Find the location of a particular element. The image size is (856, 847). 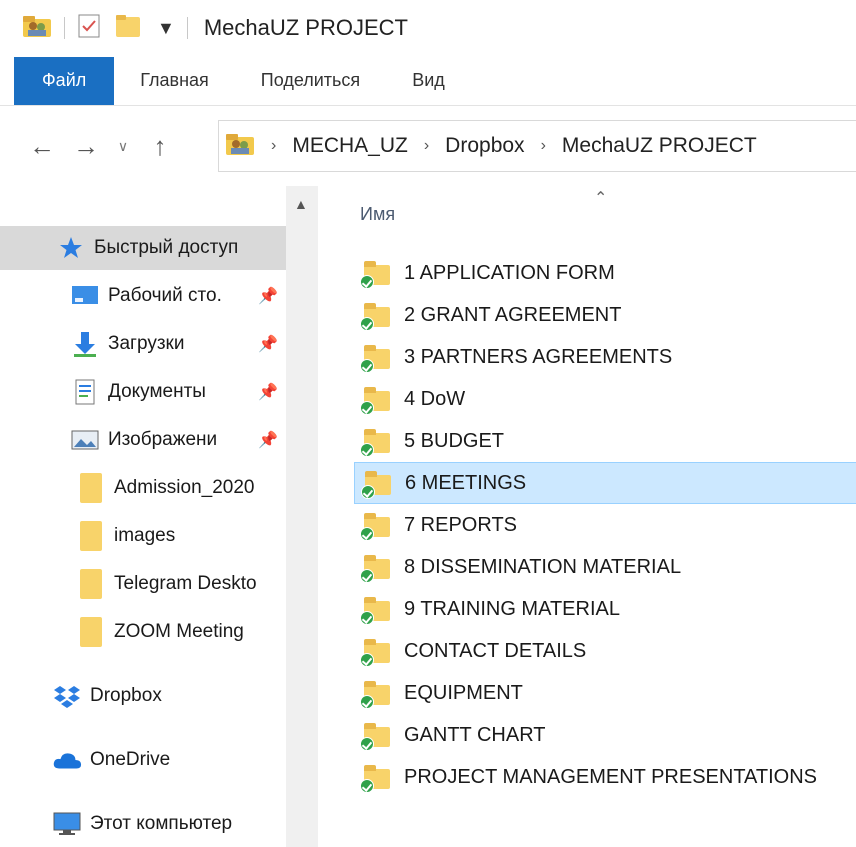

properties-icon is located at coordinates (89, 28).